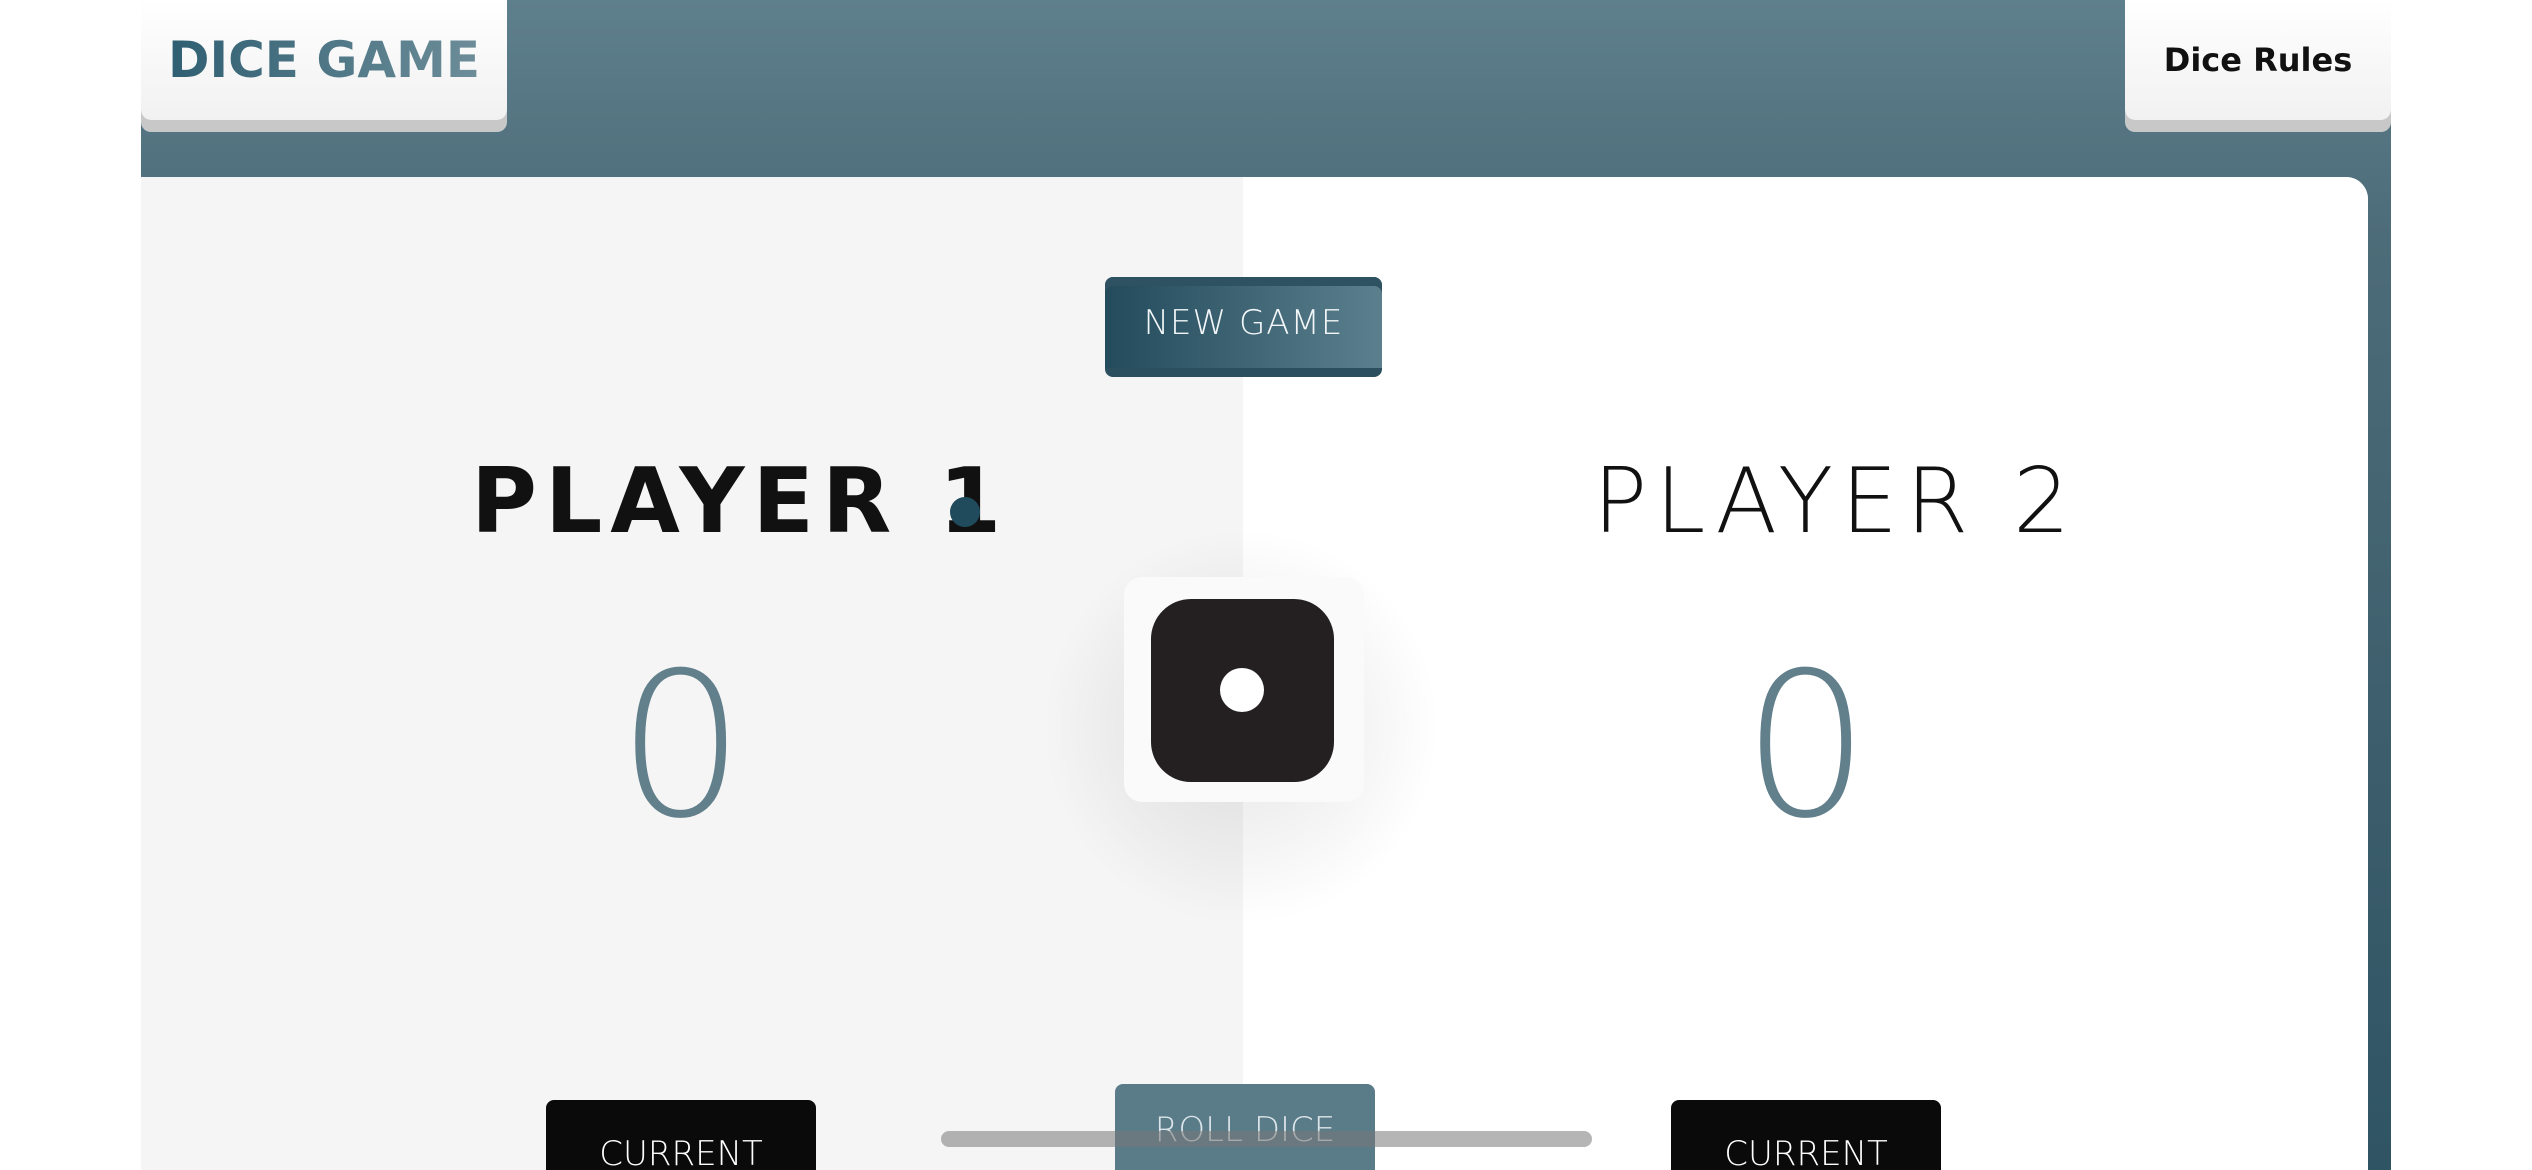 The image size is (2532, 1170). Describe the element at coordinates (681, 746) in the screenshot. I see `player-1-score: 0` at that location.